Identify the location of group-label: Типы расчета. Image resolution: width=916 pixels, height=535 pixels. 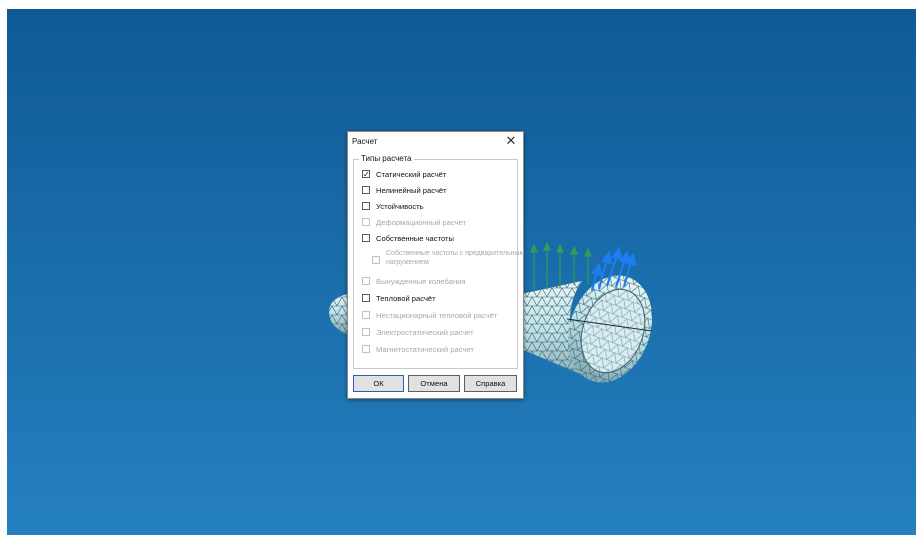
(386, 158).